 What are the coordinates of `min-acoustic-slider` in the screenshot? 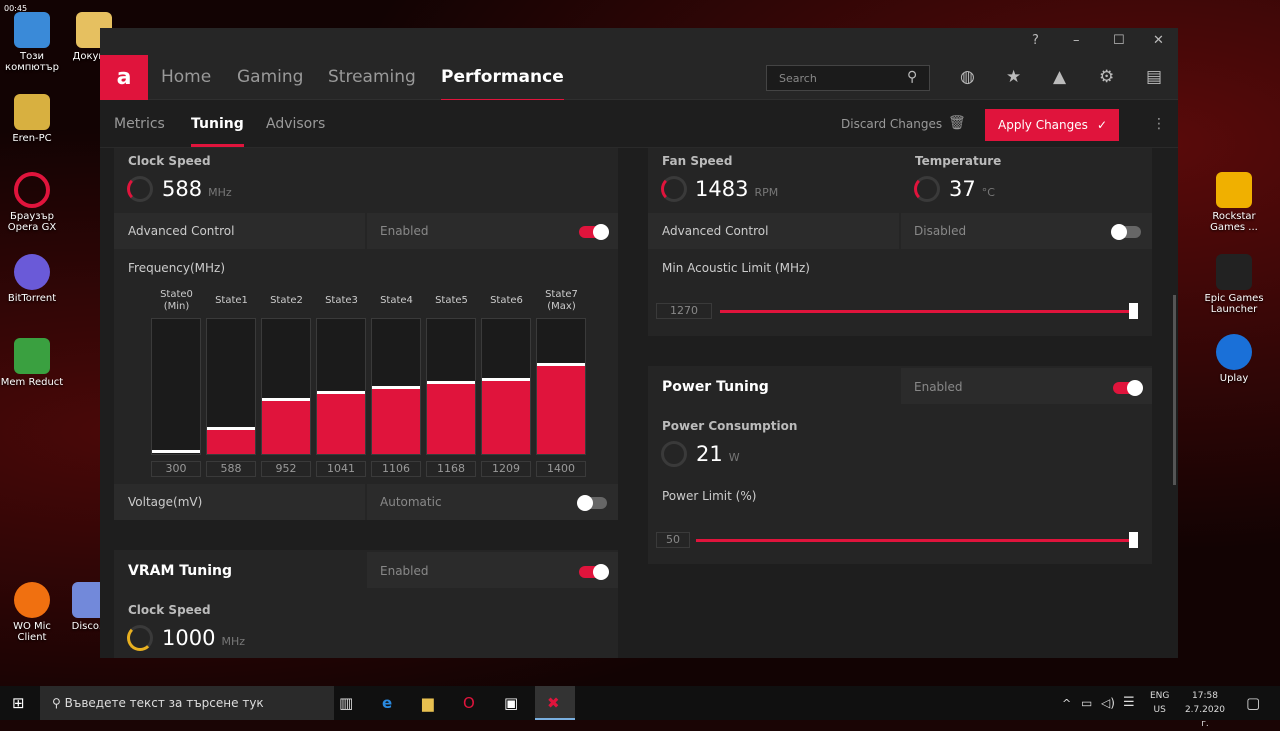 It's located at (927, 311).